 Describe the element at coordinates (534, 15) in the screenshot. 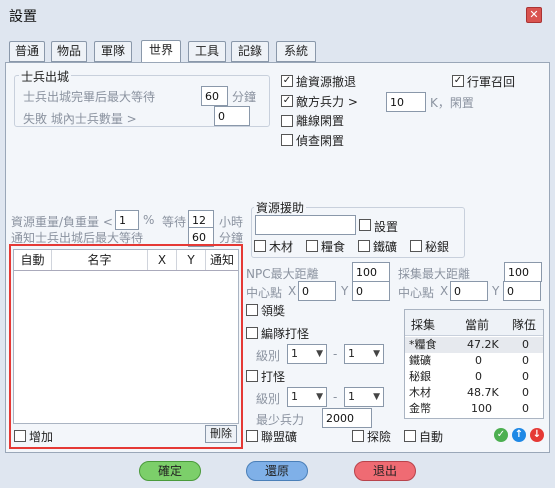

I see `close-icon: ✕` at that location.